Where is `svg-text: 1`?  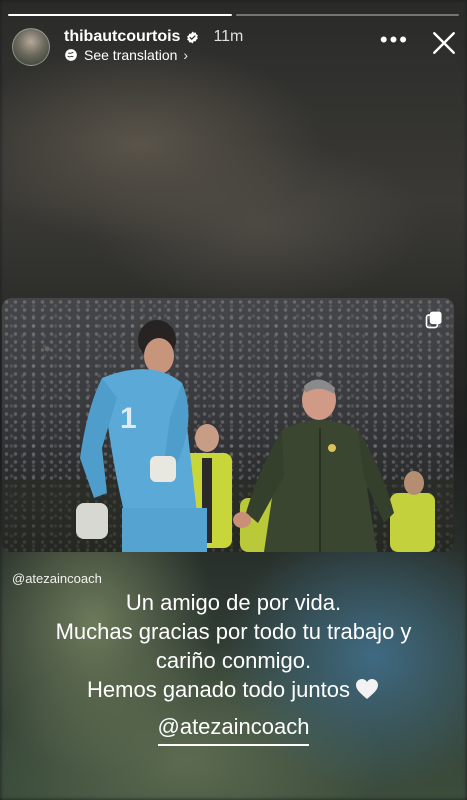
svg-text: 1 is located at coordinates (128, 418).